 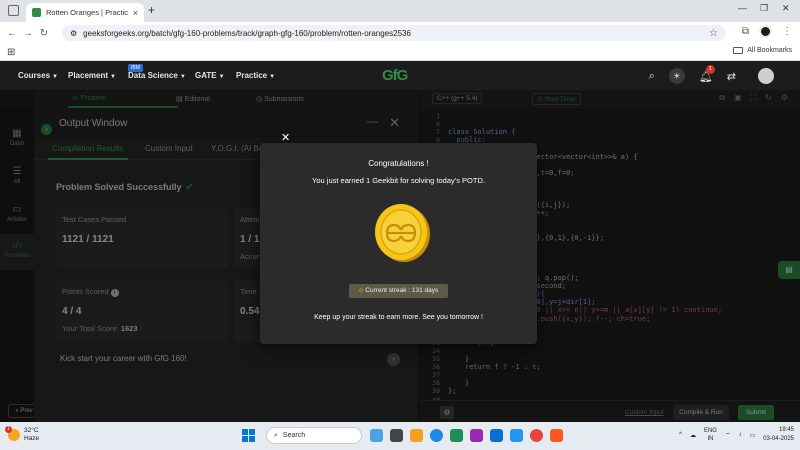 I want to click on tab-search-icon, so click(x=13, y=10).